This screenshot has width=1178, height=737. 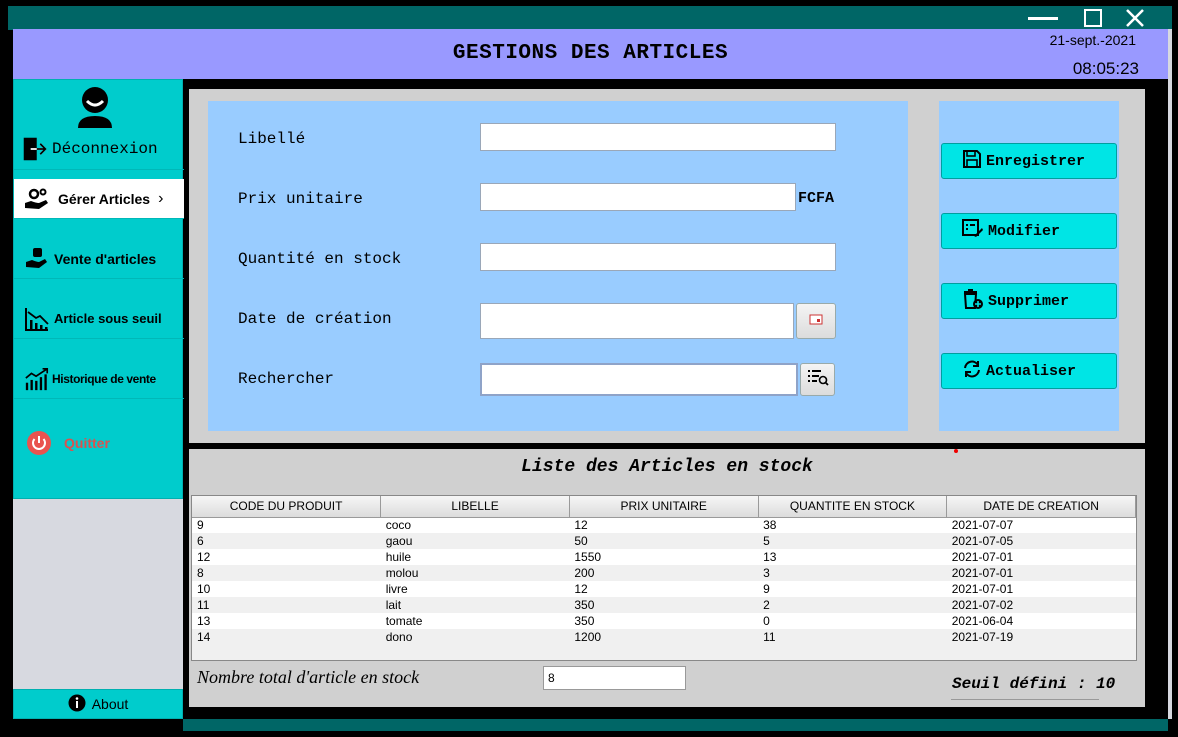 I want to click on sidebar-item-gerer-articles: Gérer Articles ›, so click(x=99, y=199).